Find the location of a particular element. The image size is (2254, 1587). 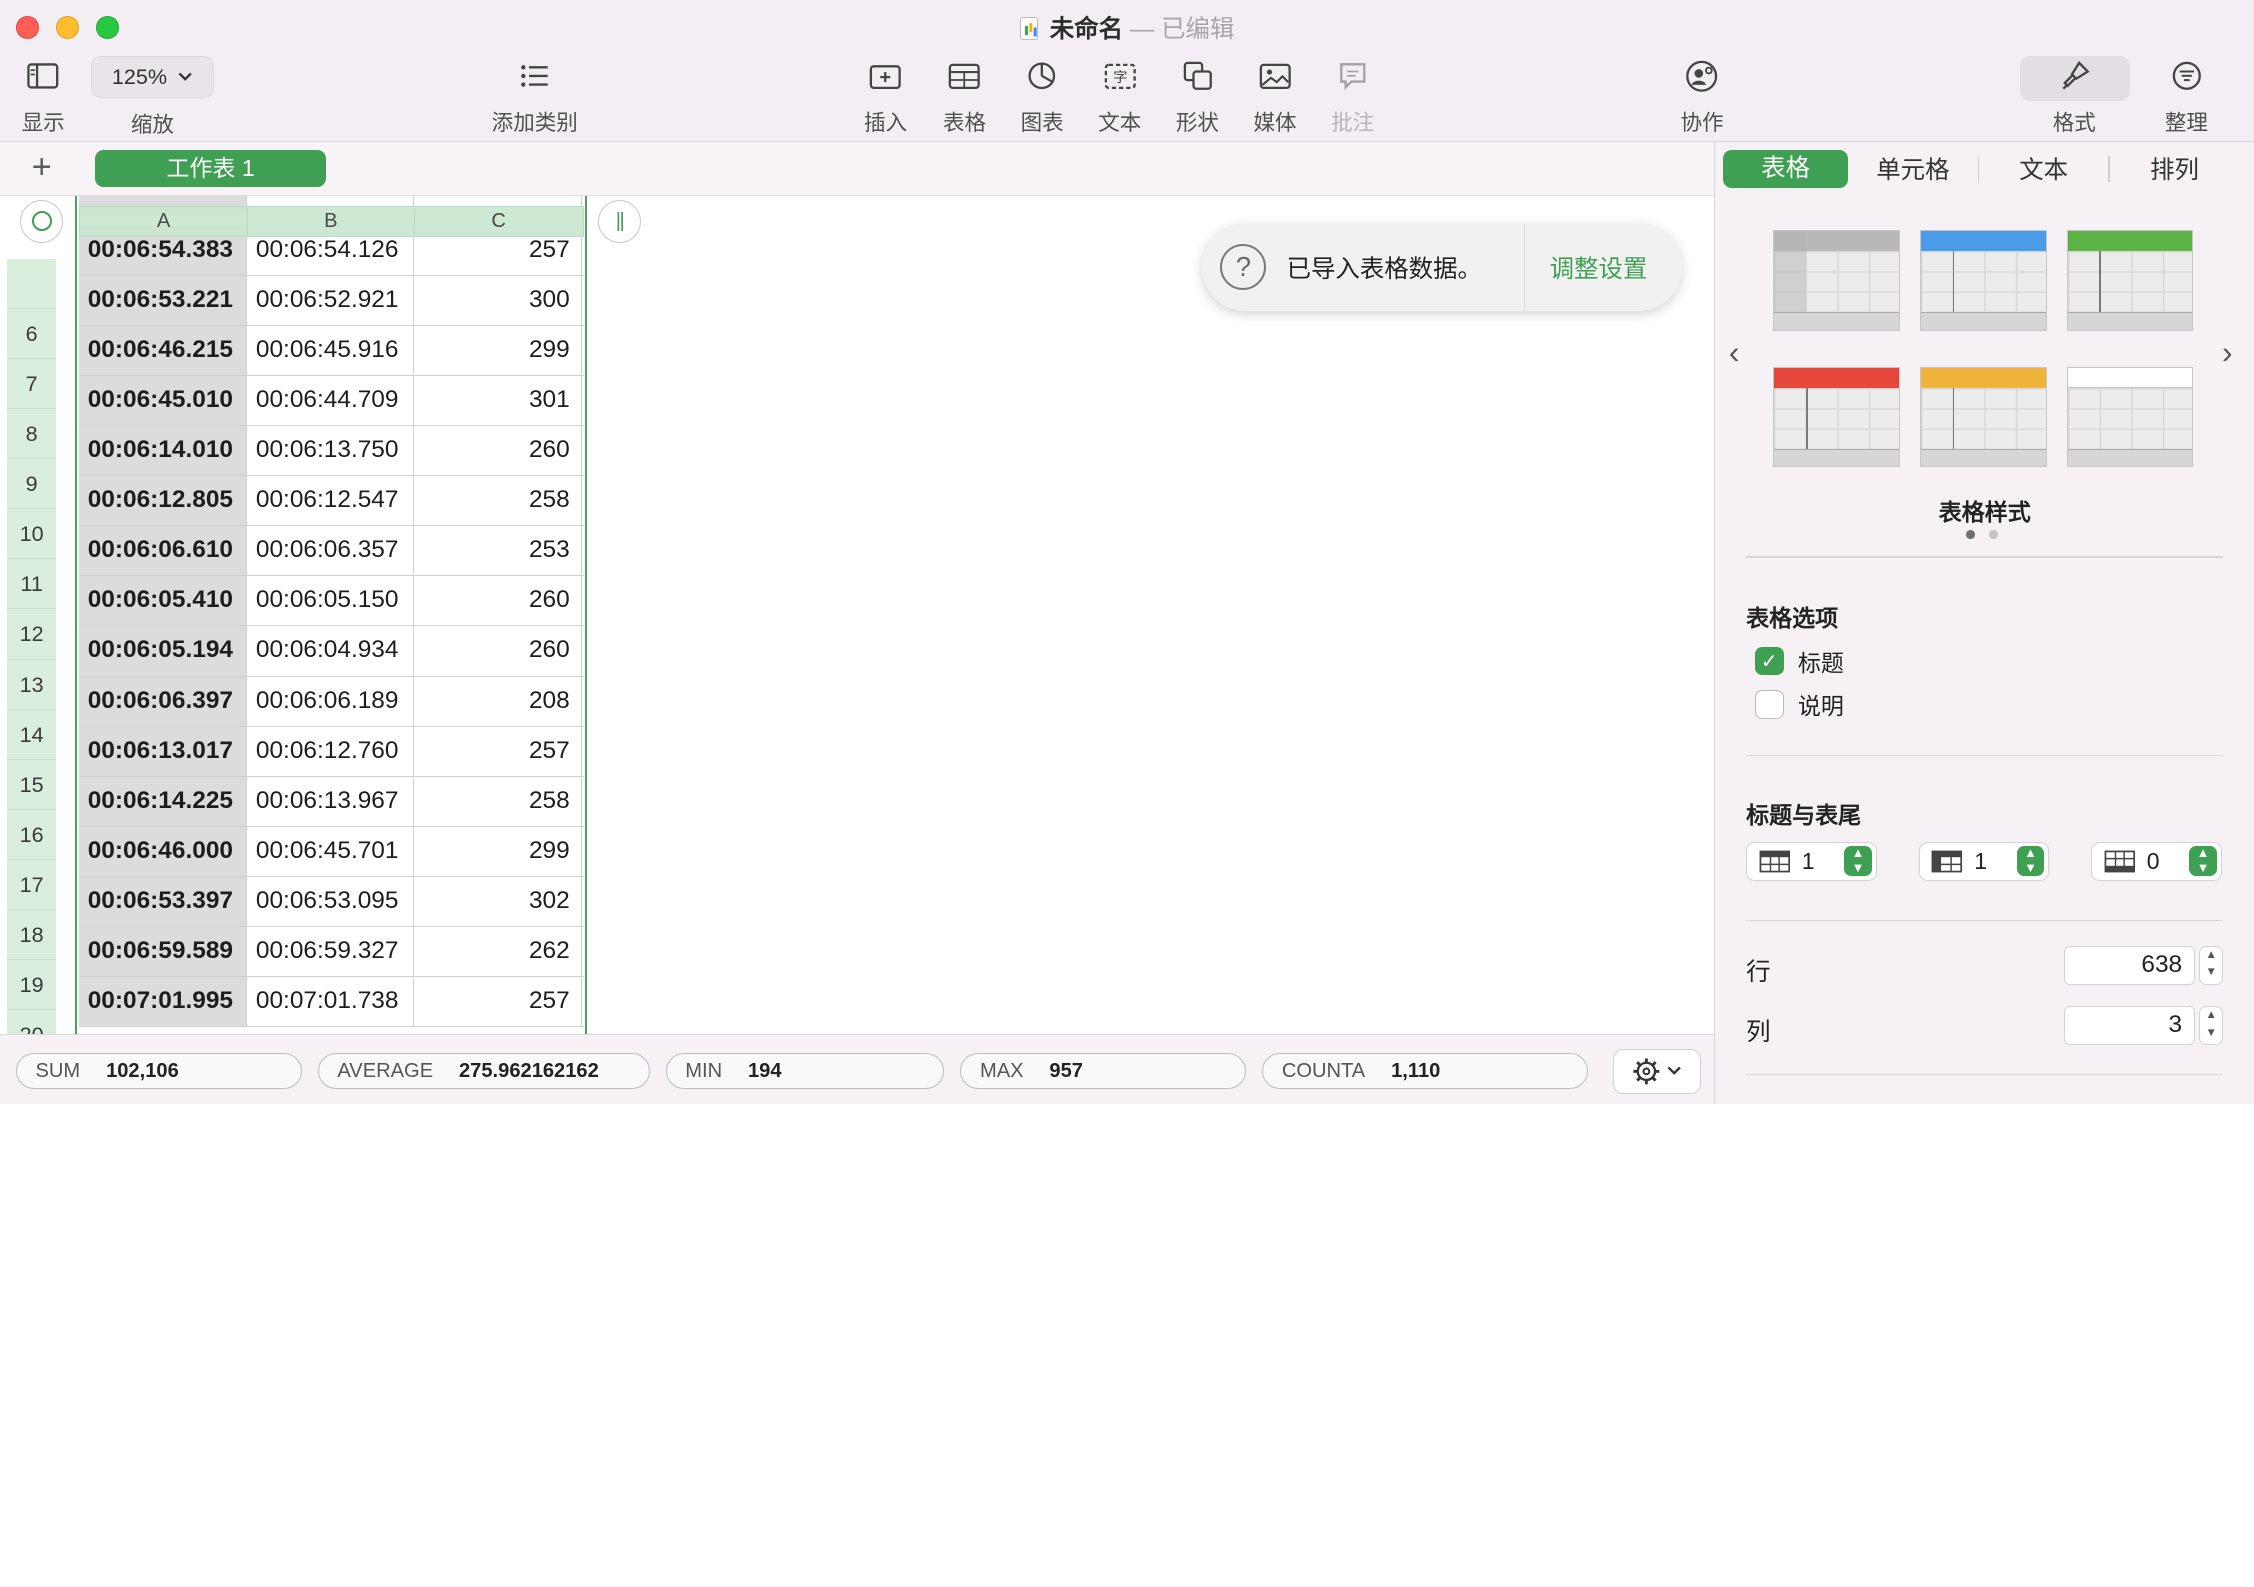

table-cell-a: 00:06:14.010 is located at coordinates (163, 450).